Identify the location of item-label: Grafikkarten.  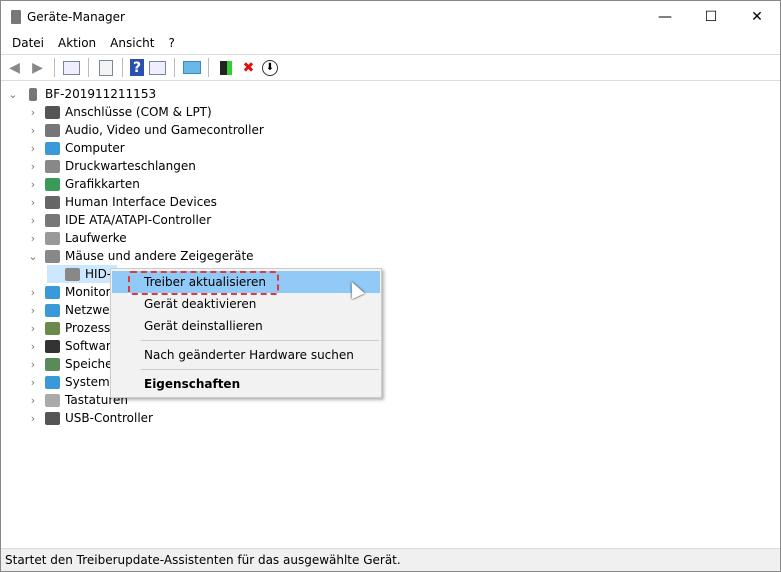
(102, 184).